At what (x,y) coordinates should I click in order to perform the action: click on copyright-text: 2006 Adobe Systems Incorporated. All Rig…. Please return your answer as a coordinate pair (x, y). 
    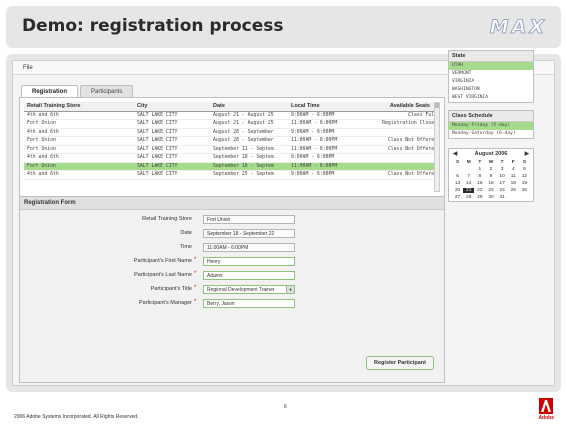
    Looking at the image, I should click on (76, 417).